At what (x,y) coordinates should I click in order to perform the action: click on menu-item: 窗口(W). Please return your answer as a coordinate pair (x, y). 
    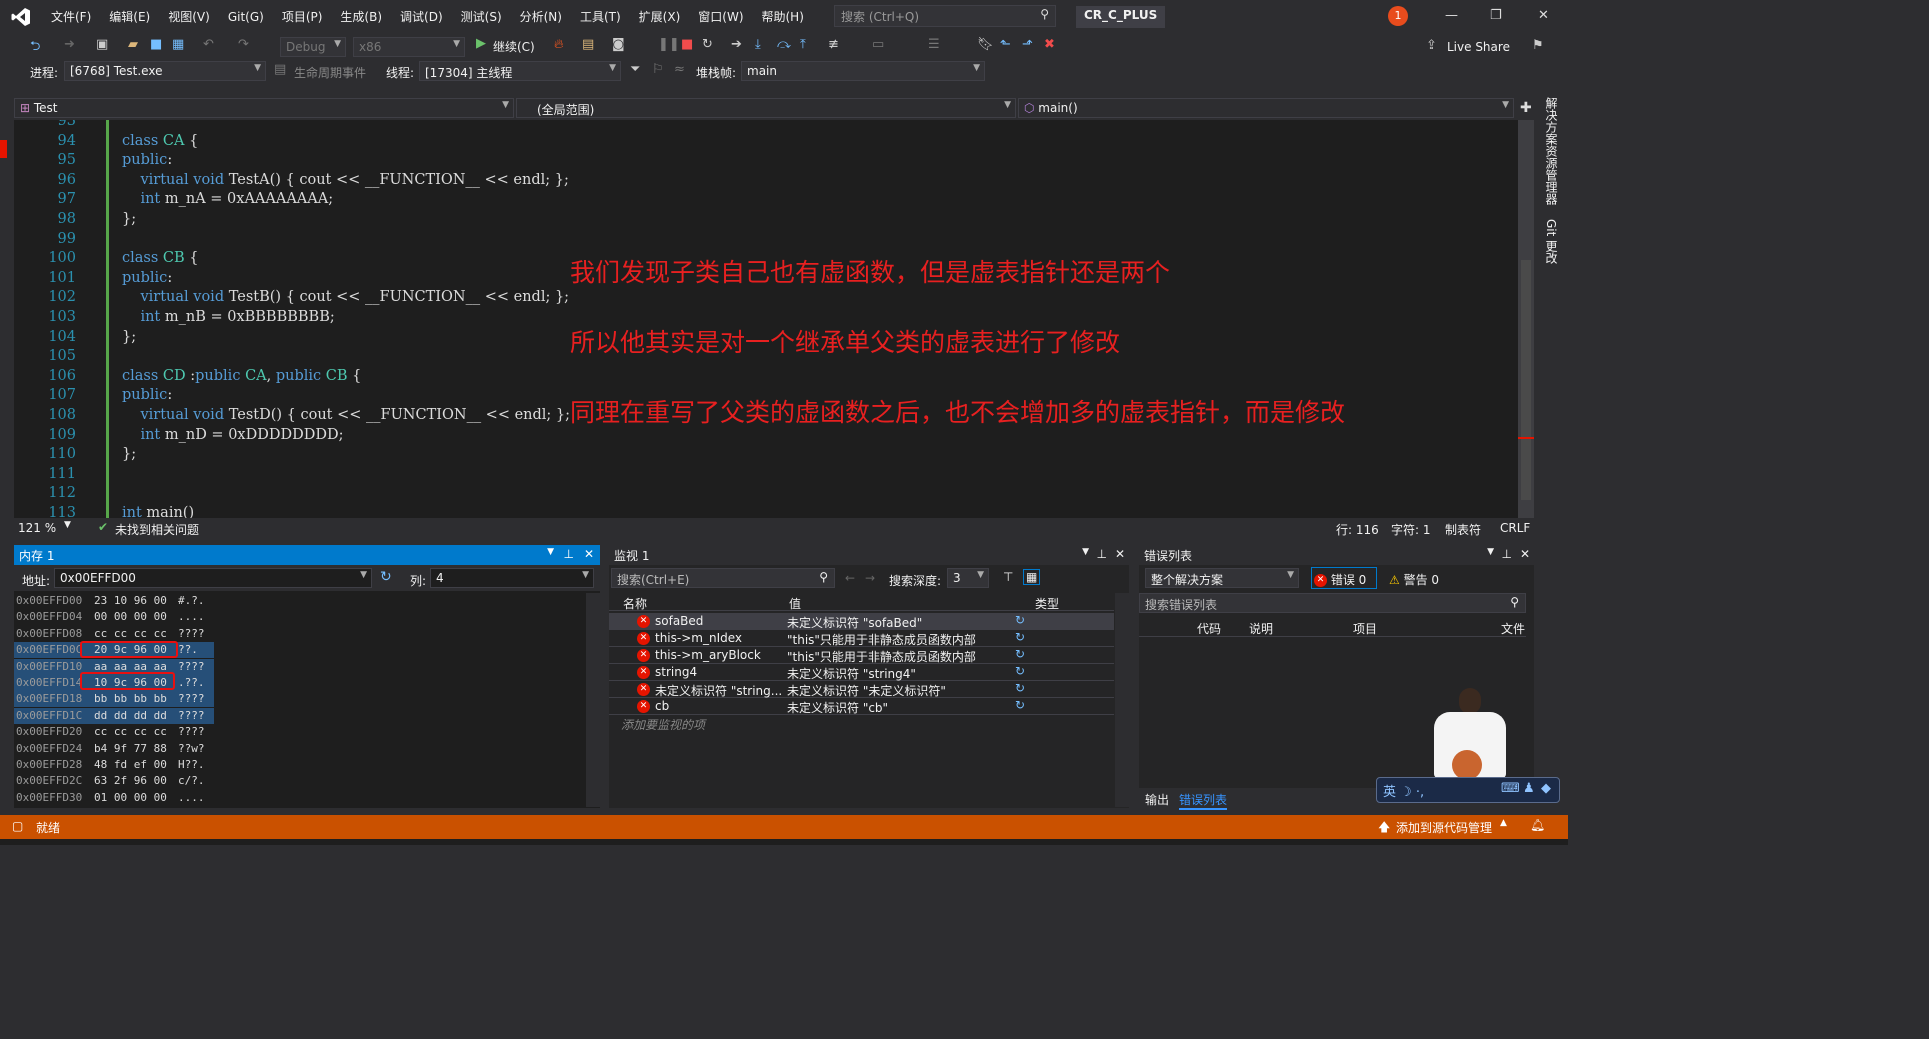
    Looking at the image, I should click on (720, 17).